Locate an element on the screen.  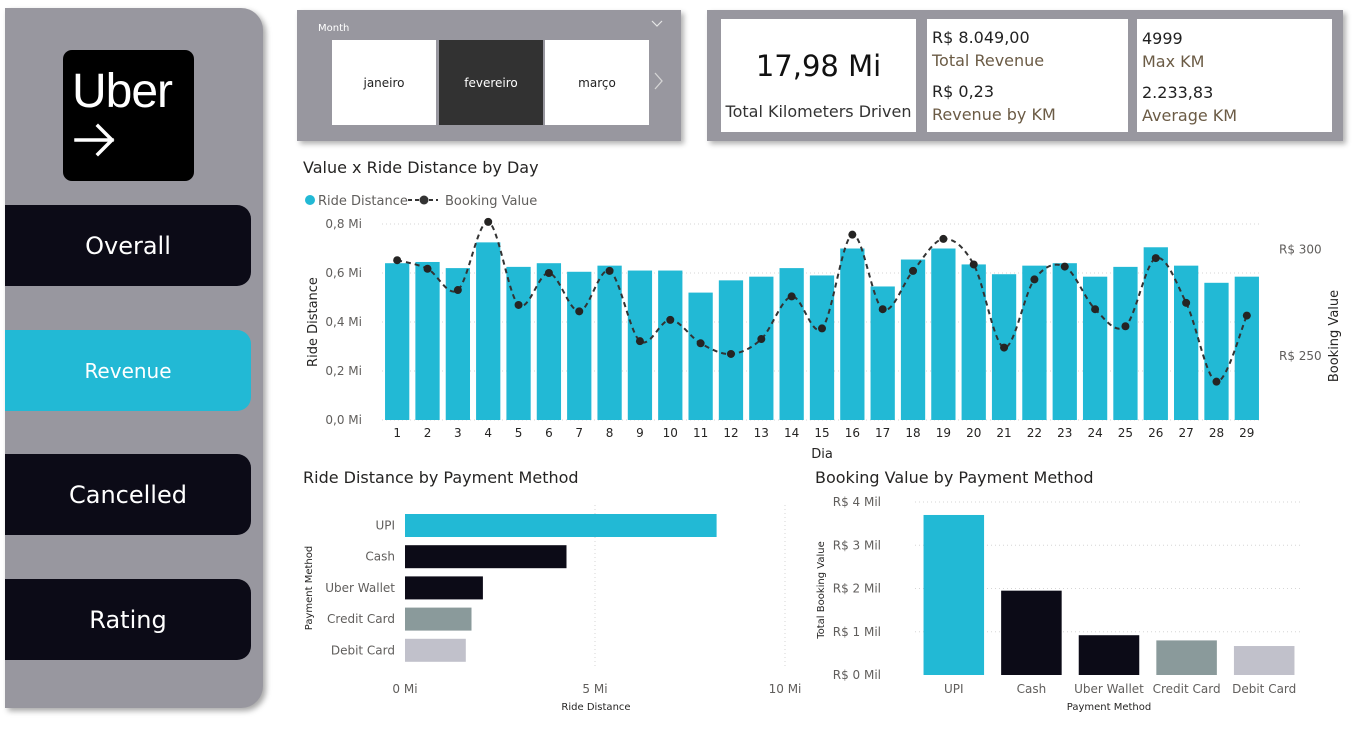
slicer-title: Month is located at coordinates (334, 28).